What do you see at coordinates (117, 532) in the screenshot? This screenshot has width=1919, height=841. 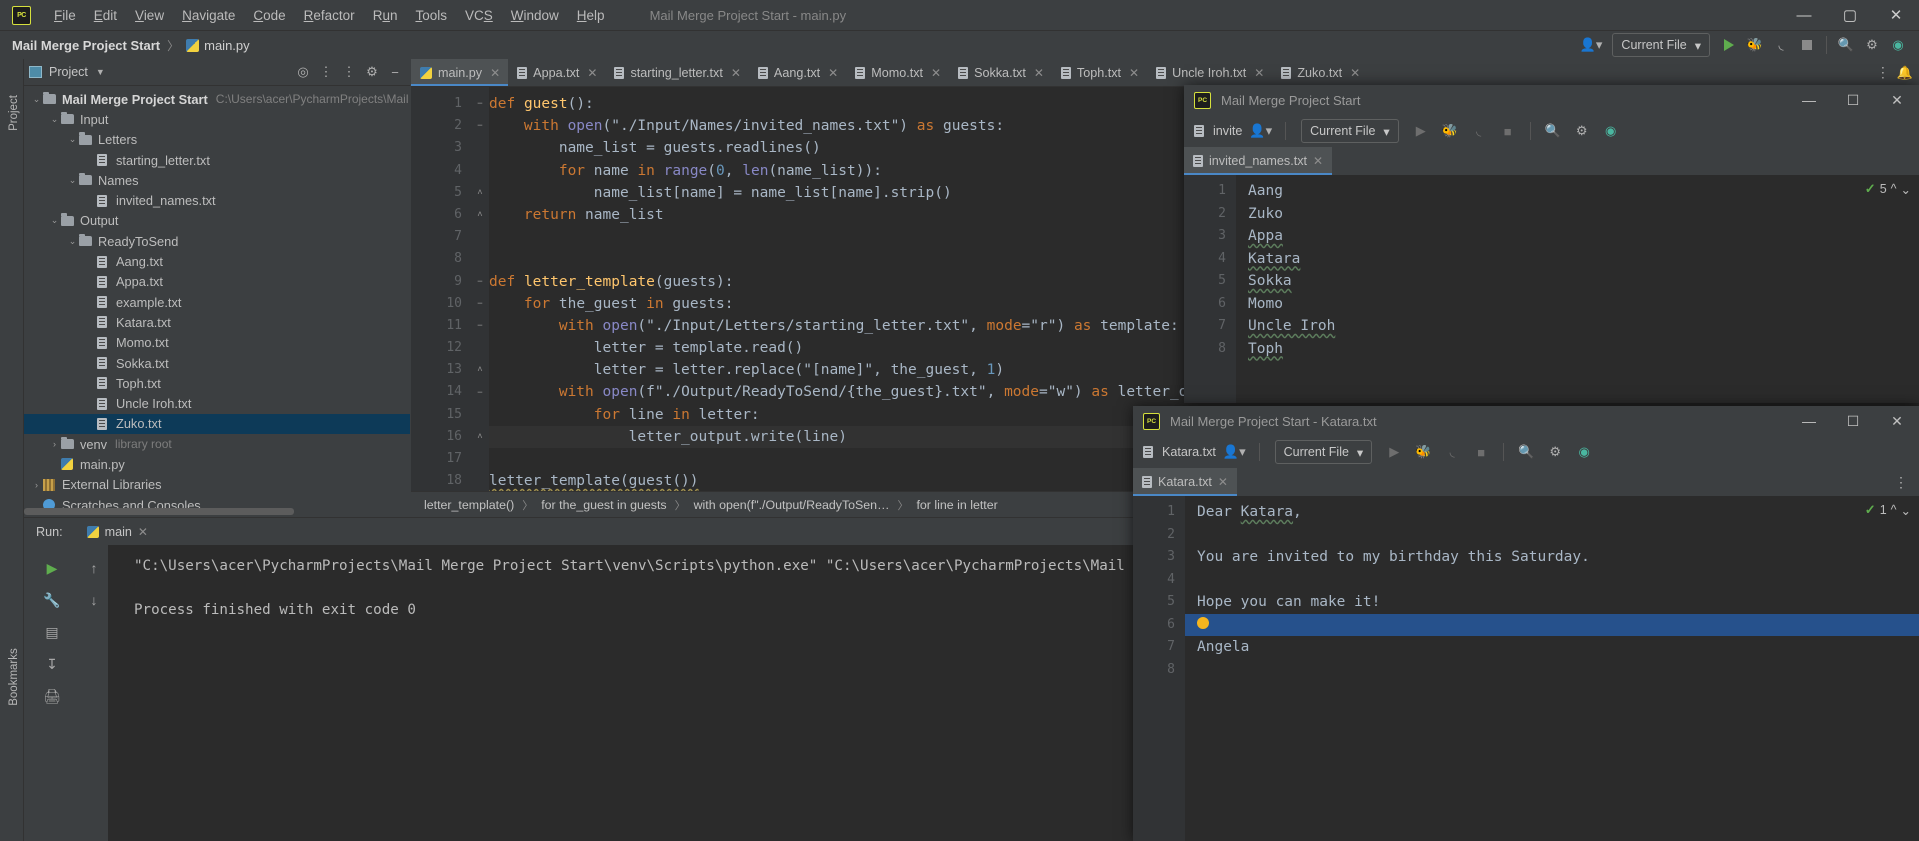 I see `run-tab-main: main ✕` at bounding box center [117, 532].